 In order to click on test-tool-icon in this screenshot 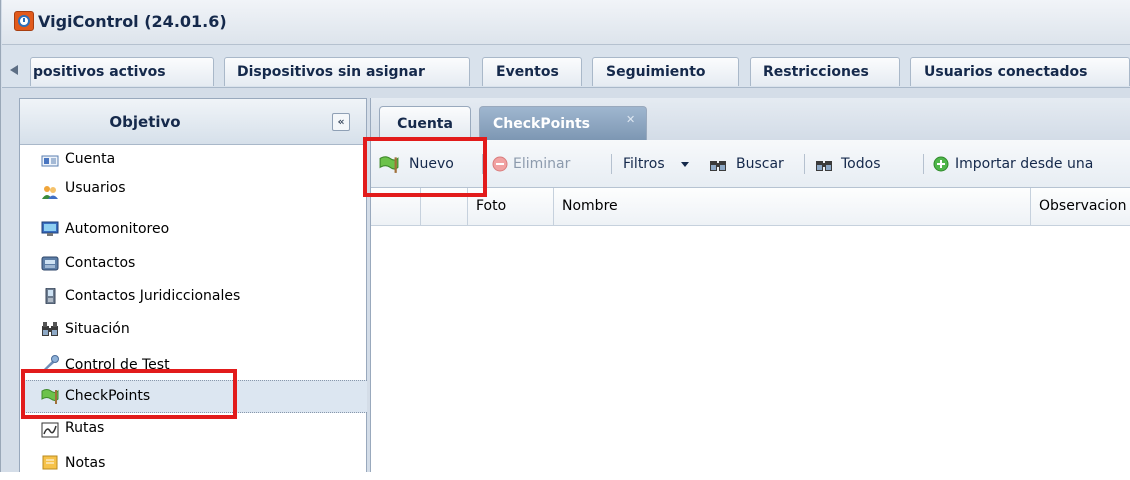, I will do `click(51, 363)`.